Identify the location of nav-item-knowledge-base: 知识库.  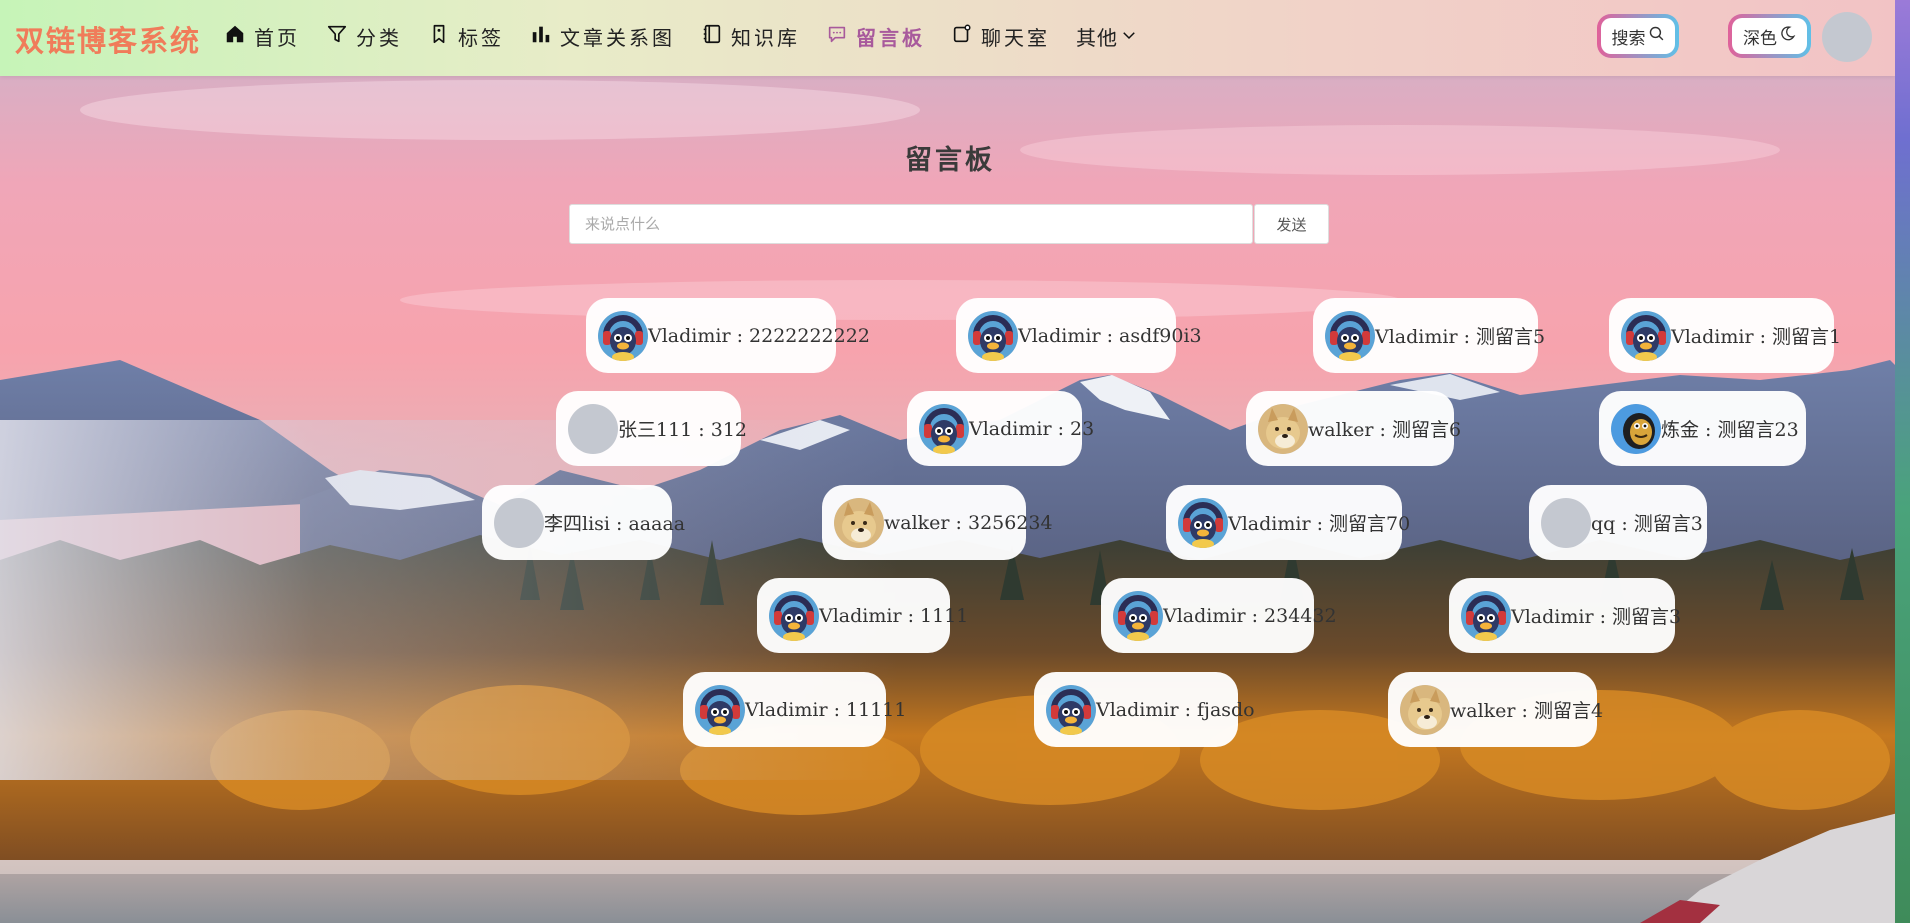
(750, 36).